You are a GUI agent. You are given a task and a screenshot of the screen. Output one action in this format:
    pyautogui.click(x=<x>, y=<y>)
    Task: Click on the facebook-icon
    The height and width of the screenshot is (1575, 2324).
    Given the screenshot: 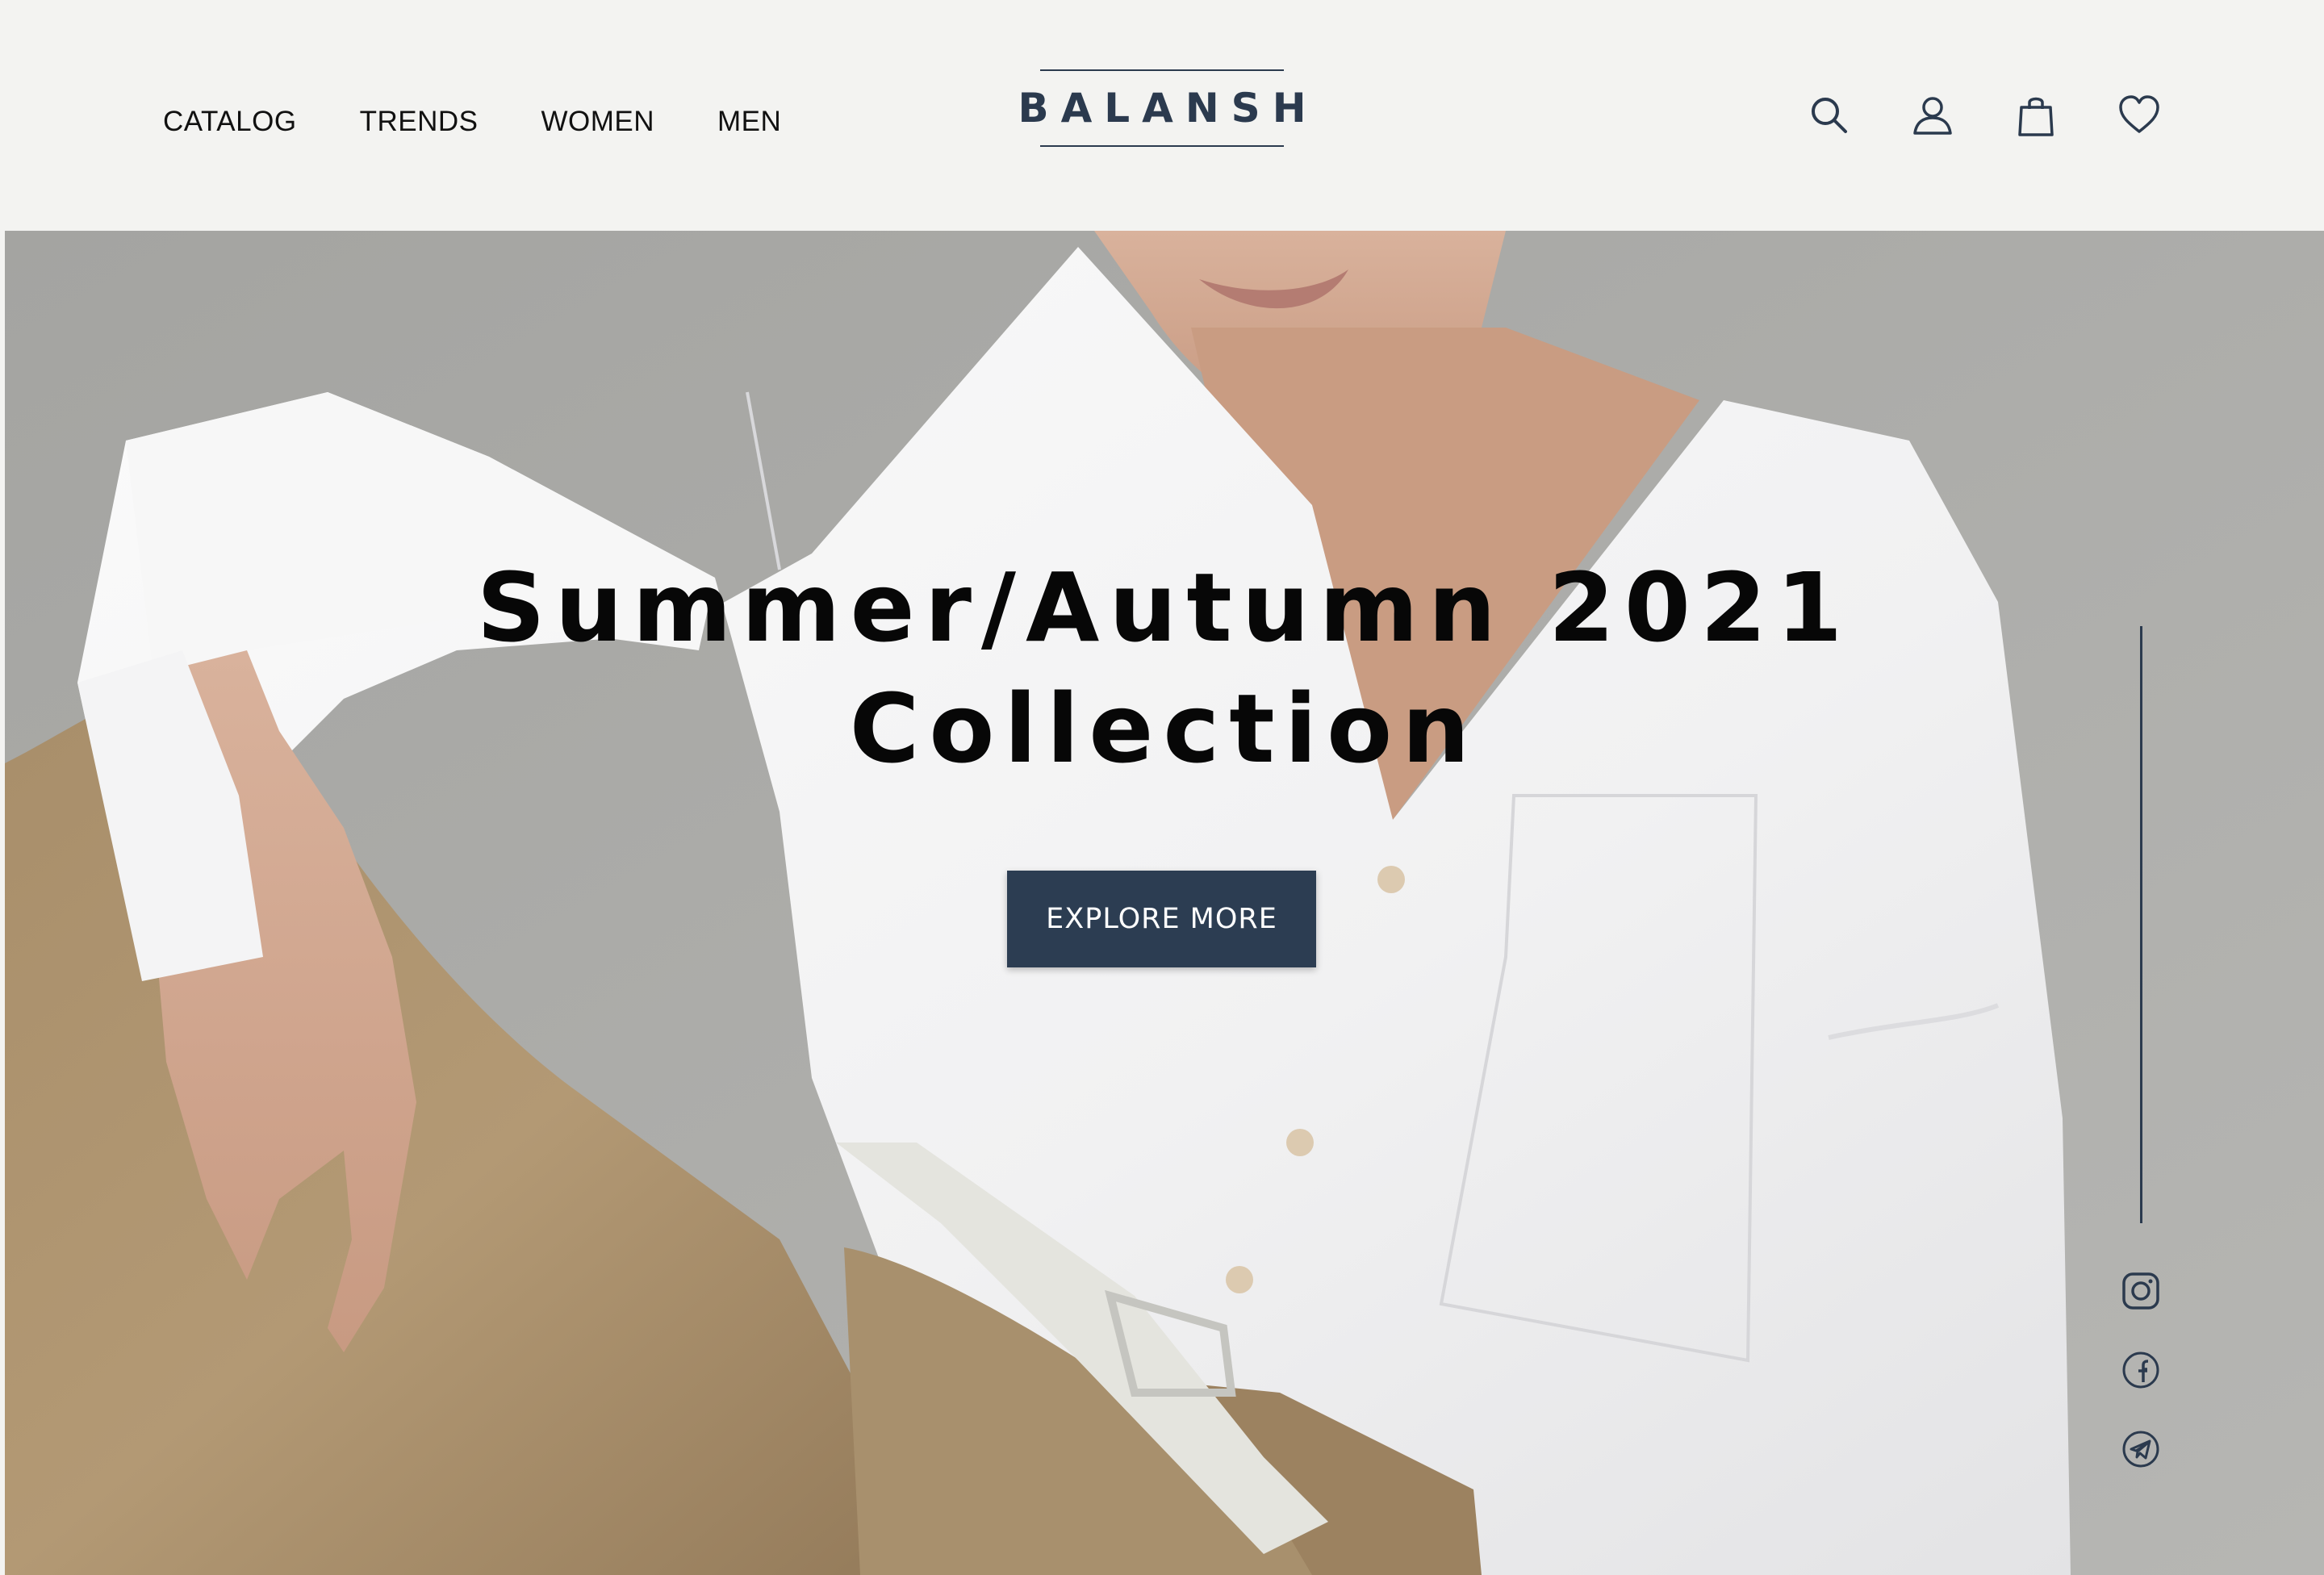 What is the action you would take?
    pyautogui.click(x=2140, y=1370)
    